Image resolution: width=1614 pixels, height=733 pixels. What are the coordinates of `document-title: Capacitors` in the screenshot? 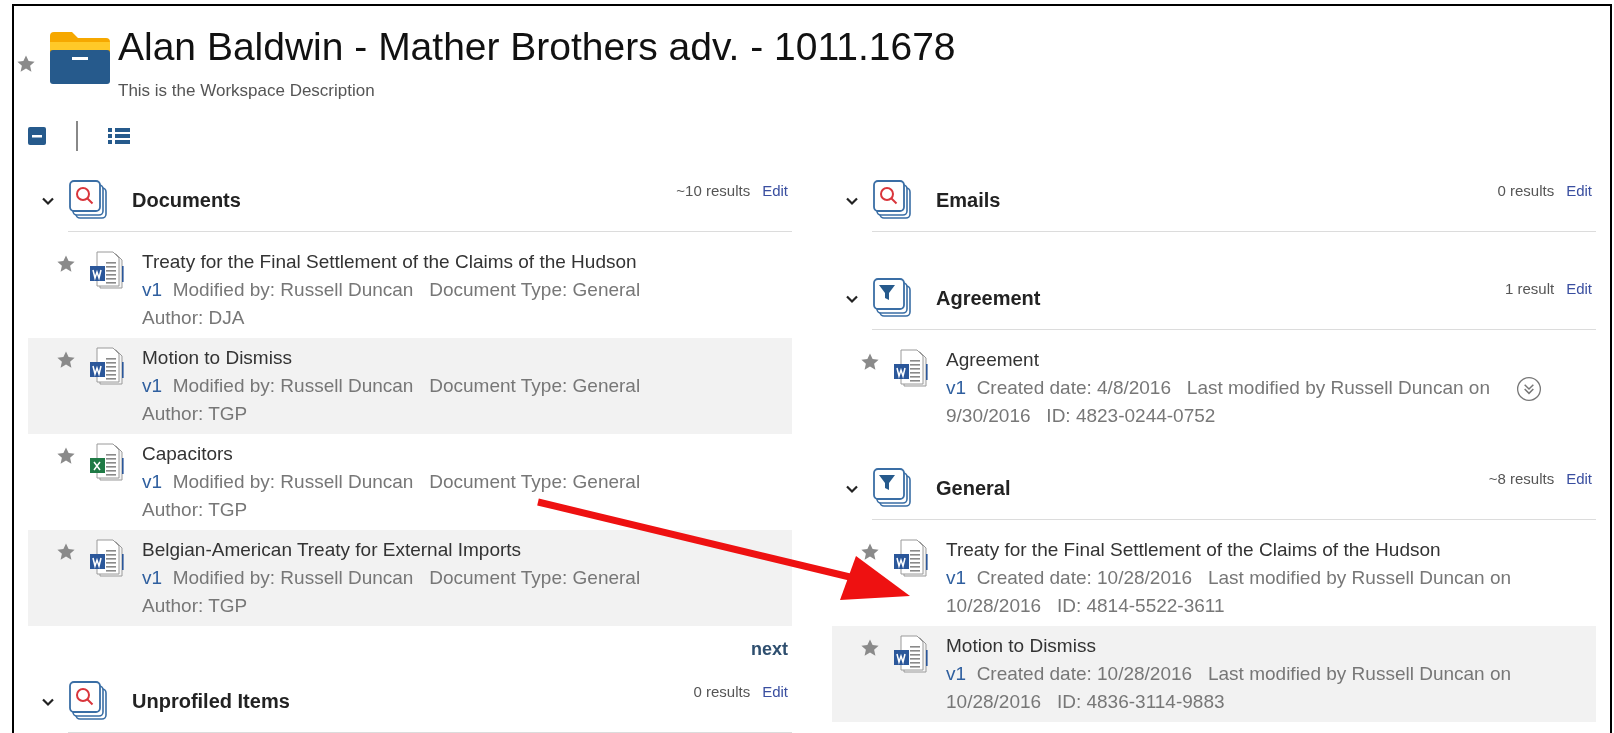 It's located at (461, 453).